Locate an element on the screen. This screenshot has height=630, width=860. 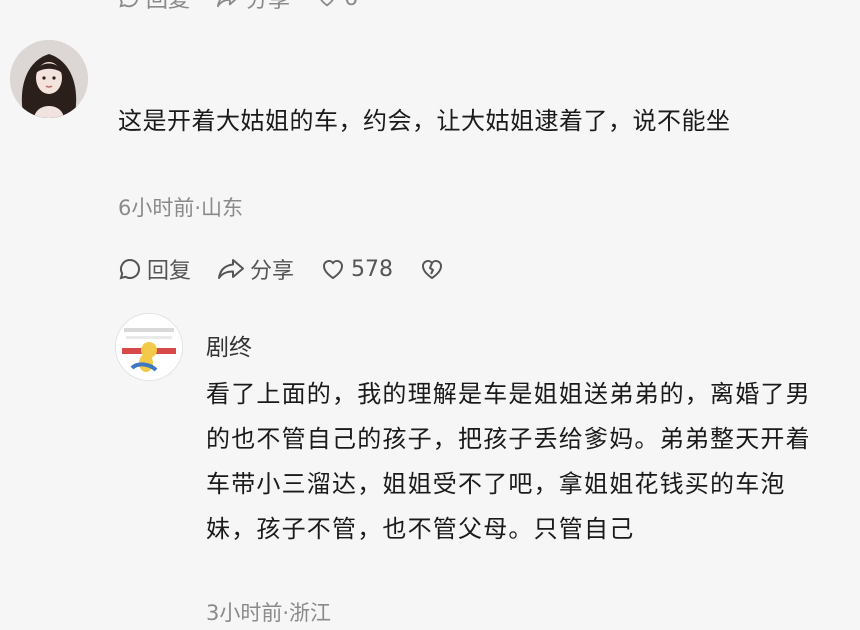
like-count: 578 is located at coordinates (372, 269).